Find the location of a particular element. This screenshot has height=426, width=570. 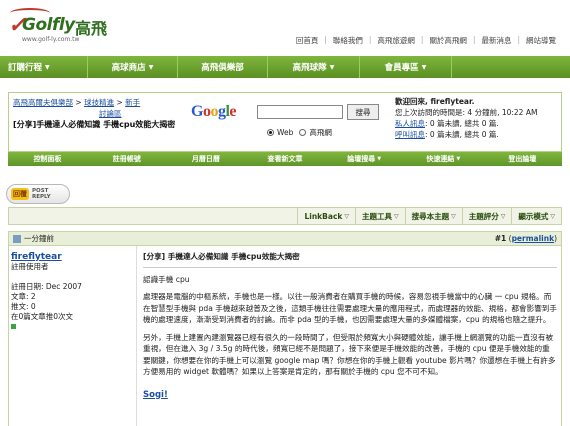

author-thanks: 推文: 0 is located at coordinates (23, 306).